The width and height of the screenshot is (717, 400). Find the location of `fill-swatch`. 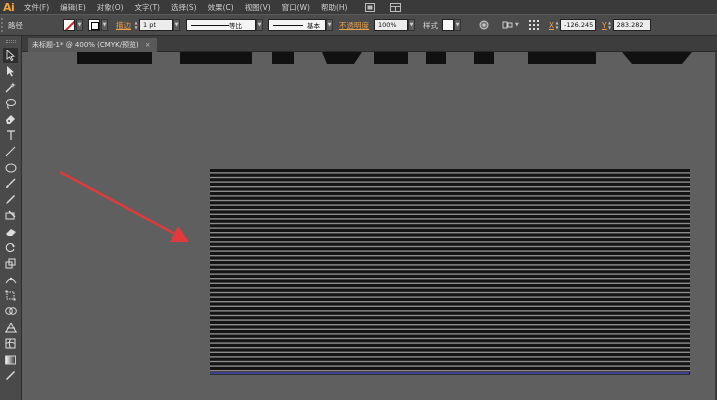

fill-swatch is located at coordinates (69, 25).